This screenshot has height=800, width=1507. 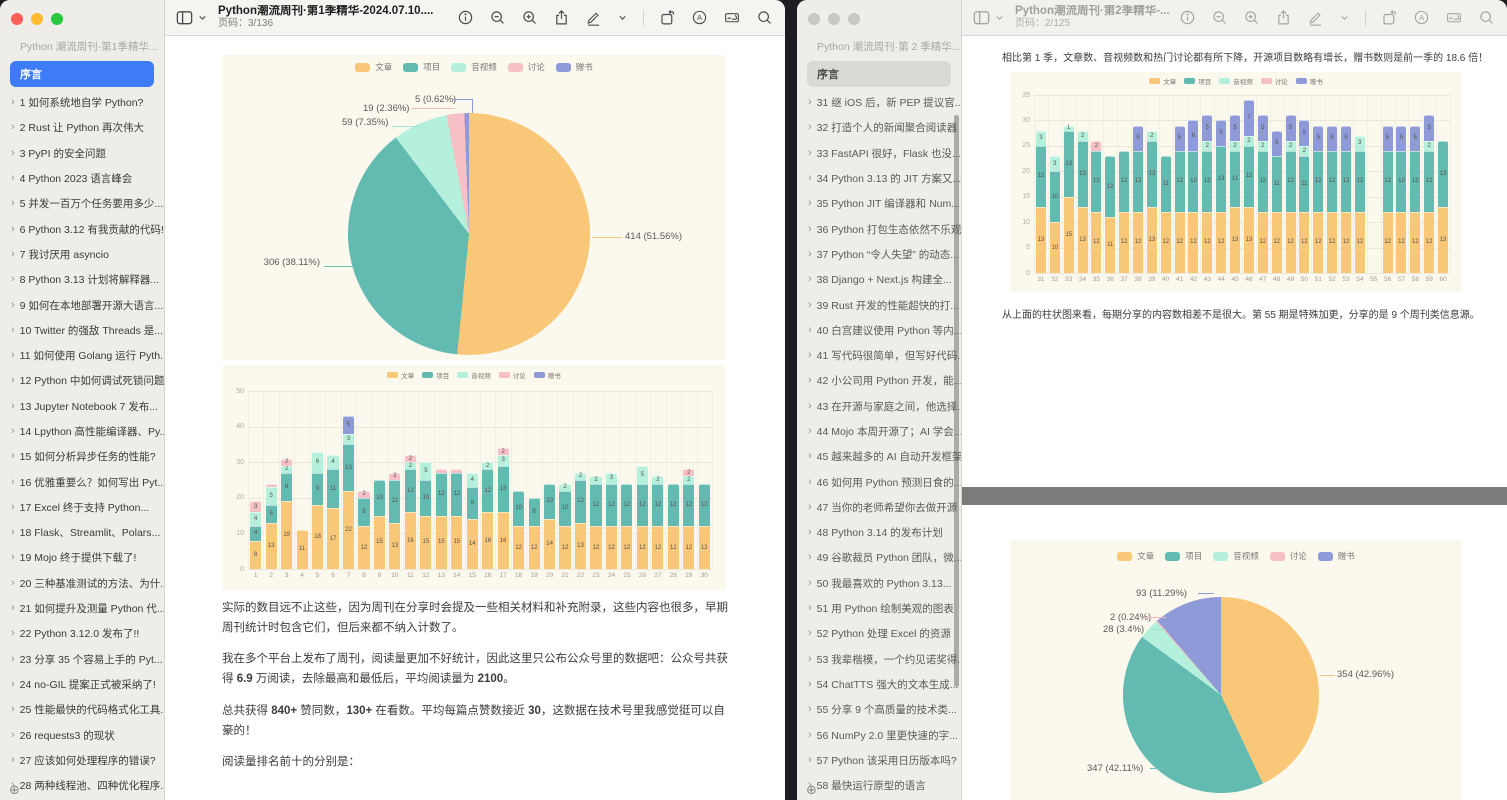 What do you see at coordinates (82, 456) in the screenshot?
I see `sidebar-item: › 15 如何分析异步任务的性能?` at bounding box center [82, 456].